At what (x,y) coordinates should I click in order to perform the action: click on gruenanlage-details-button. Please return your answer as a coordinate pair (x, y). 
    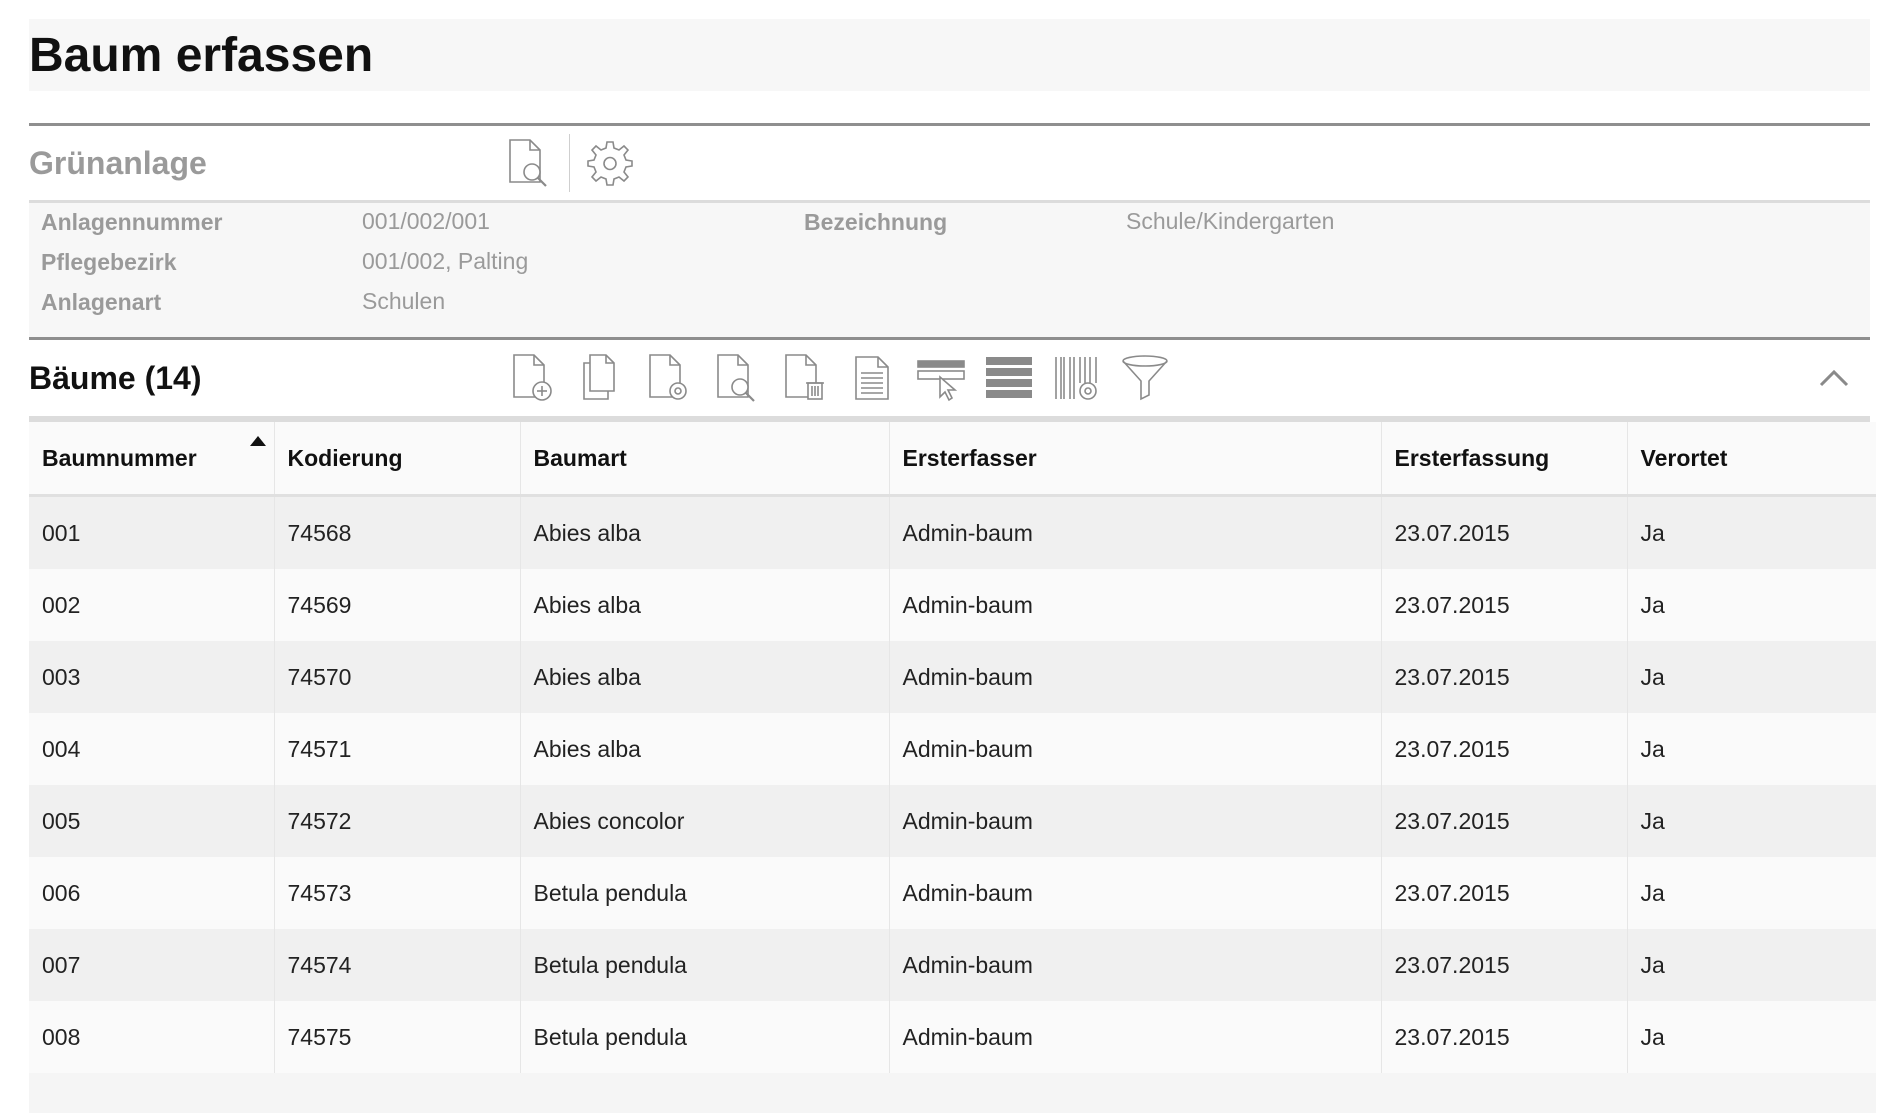
    Looking at the image, I should click on (529, 163).